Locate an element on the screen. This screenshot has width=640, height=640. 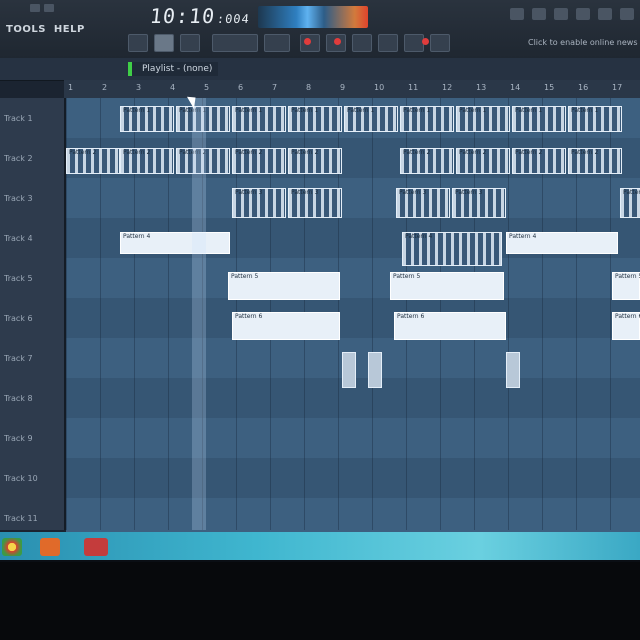
metronome-icon is located at coordinates (388, 43).